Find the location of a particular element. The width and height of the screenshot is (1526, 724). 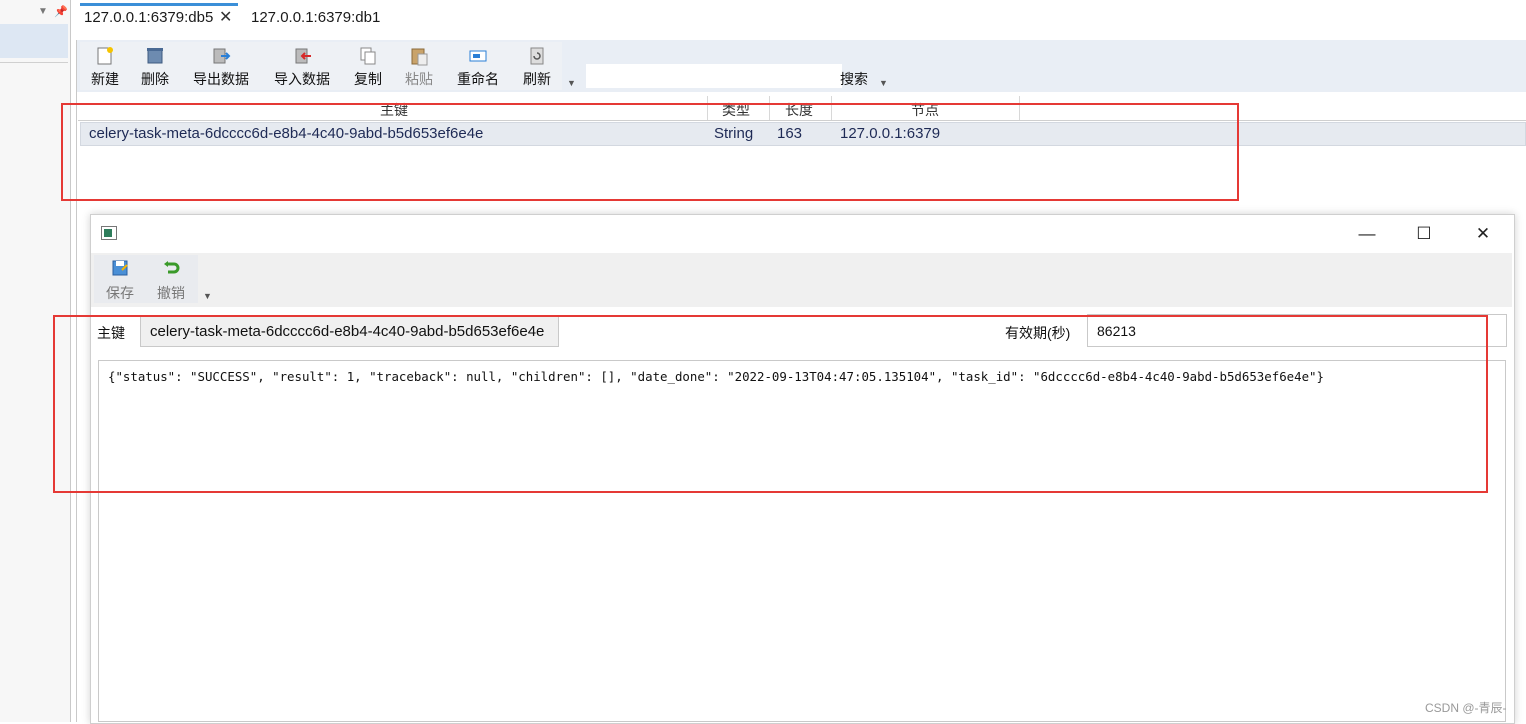

column-header-node: 节点 is located at coordinates (925, 110).